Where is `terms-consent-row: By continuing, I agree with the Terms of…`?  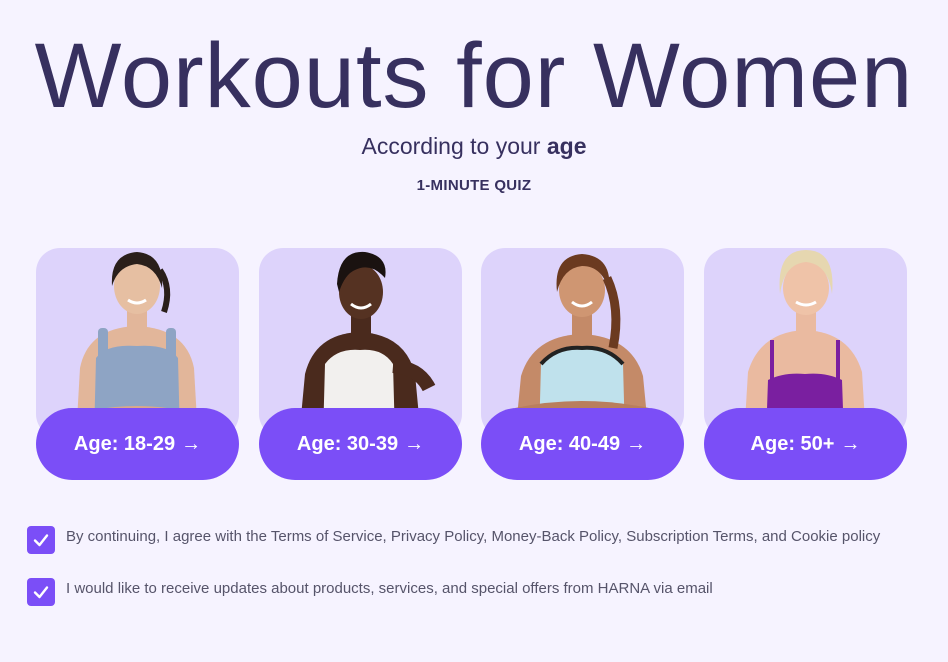 terms-consent-row: By continuing, I agree with the Terms of… is located at coordinates (471, 540).